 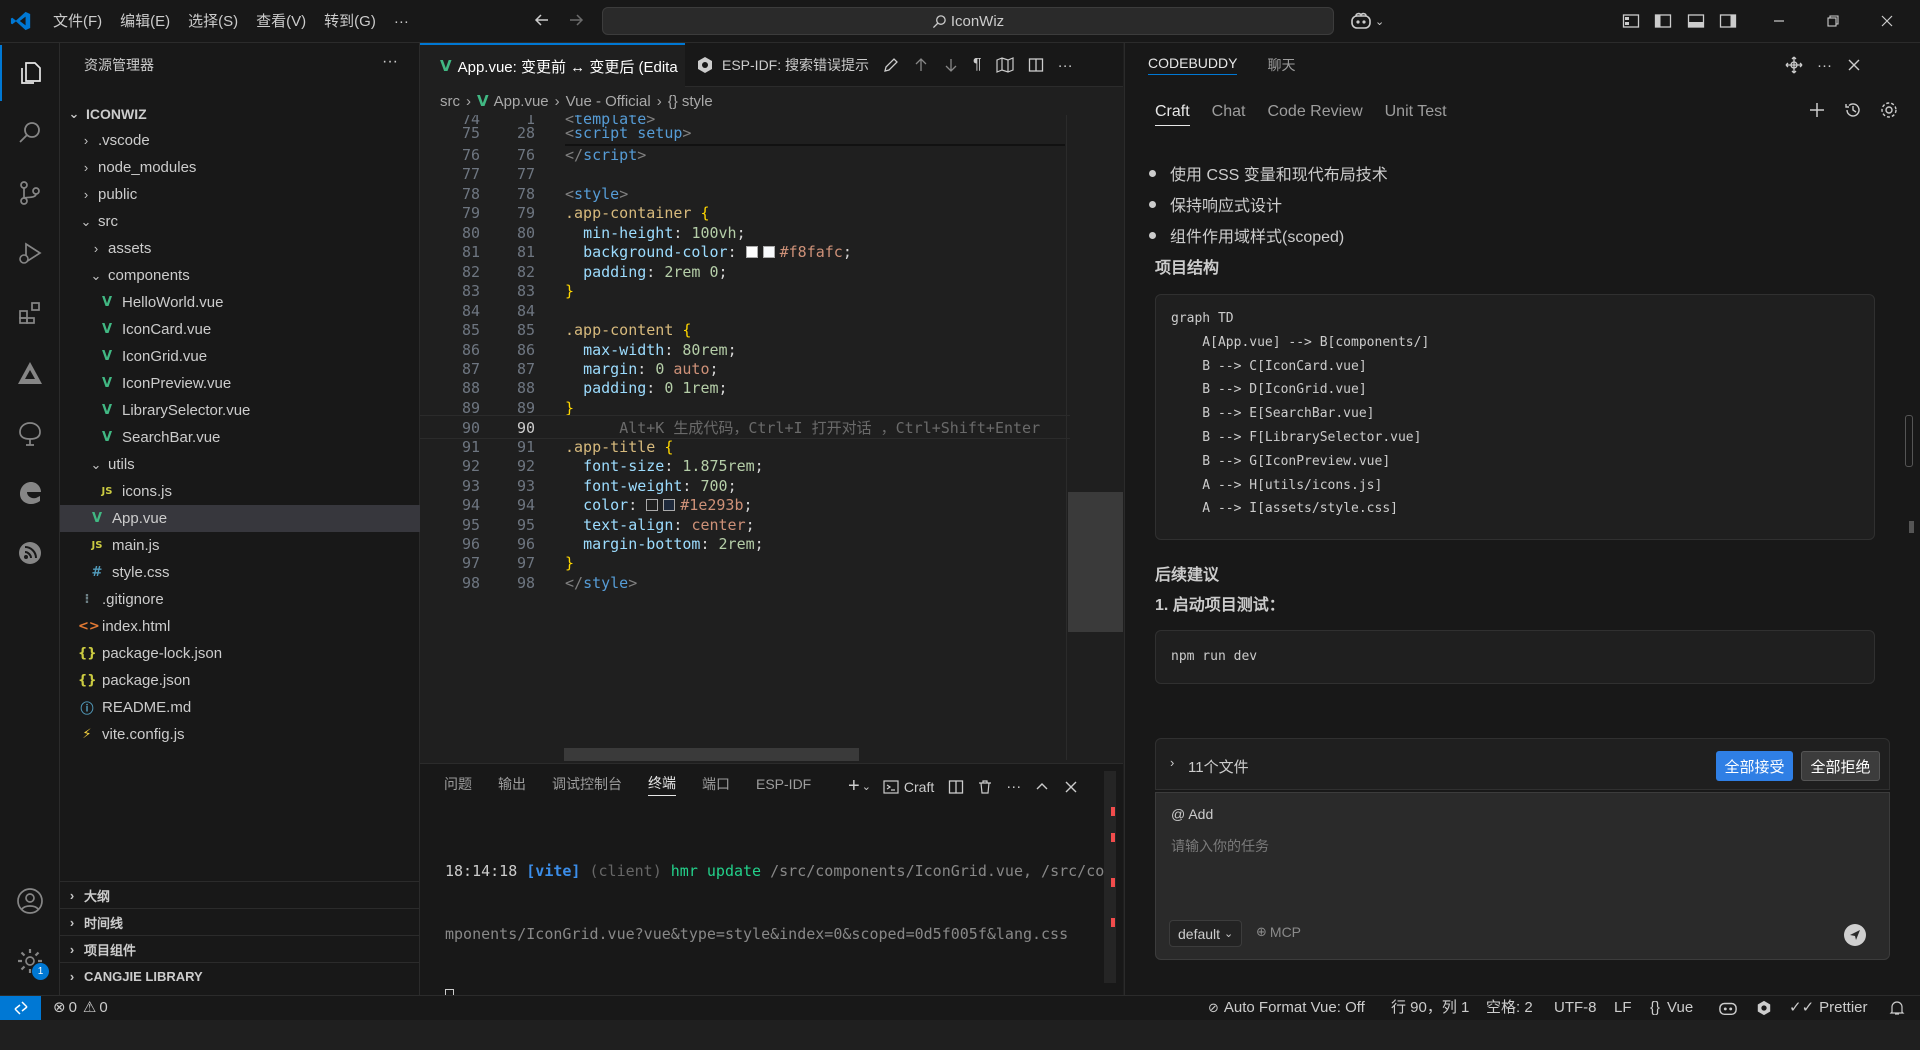 I want to click on command-center-search: IconWiz, so click(x=968, y=21).